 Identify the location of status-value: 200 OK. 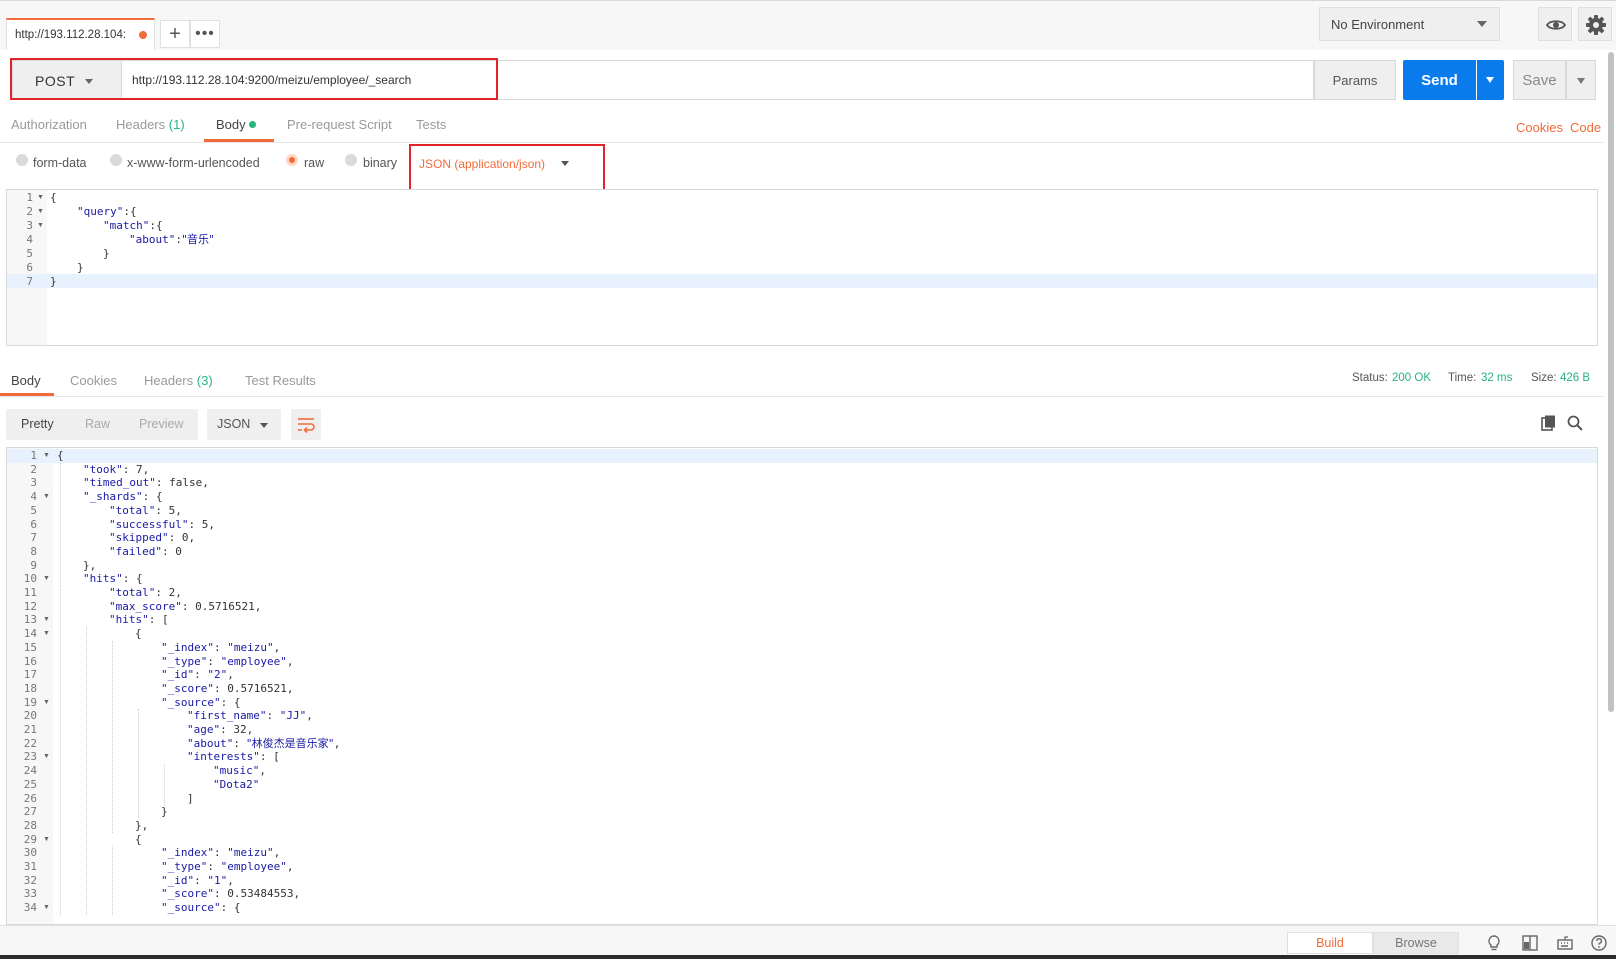
(1411, 378).